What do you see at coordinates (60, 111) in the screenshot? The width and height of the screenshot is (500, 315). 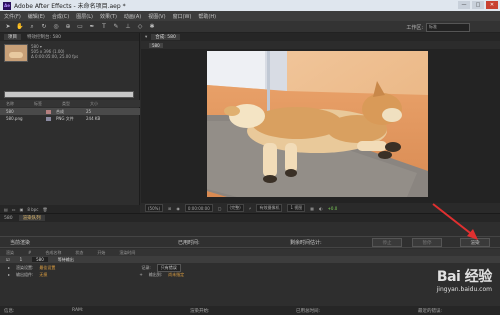 I see `item-type: 合成` at bounding box center [60, 111].